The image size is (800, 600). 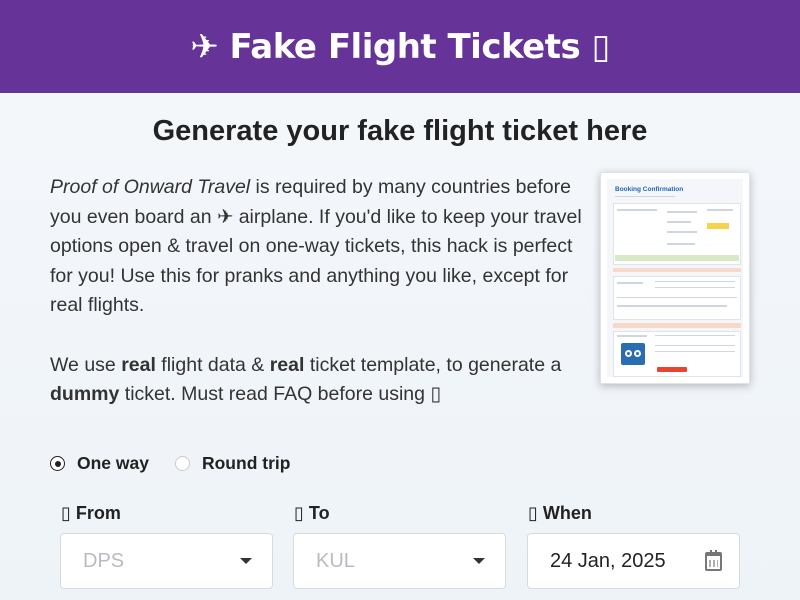 I want to click on radio-round-trip: Round trip, so click(x=232, y=463).